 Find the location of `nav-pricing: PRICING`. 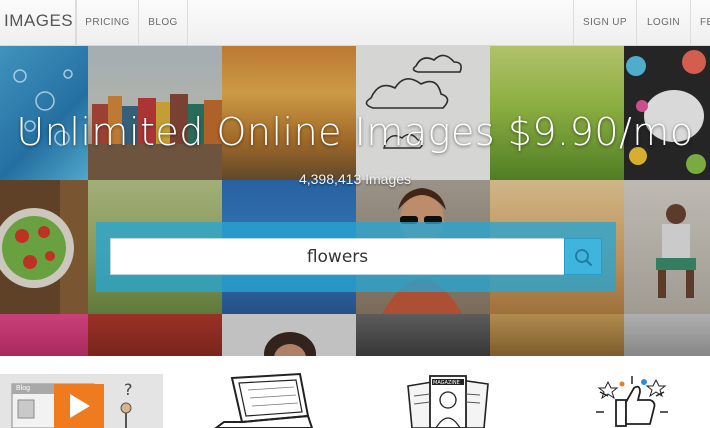

nav-pricing: PRICING is located at coordinates (107, 23).